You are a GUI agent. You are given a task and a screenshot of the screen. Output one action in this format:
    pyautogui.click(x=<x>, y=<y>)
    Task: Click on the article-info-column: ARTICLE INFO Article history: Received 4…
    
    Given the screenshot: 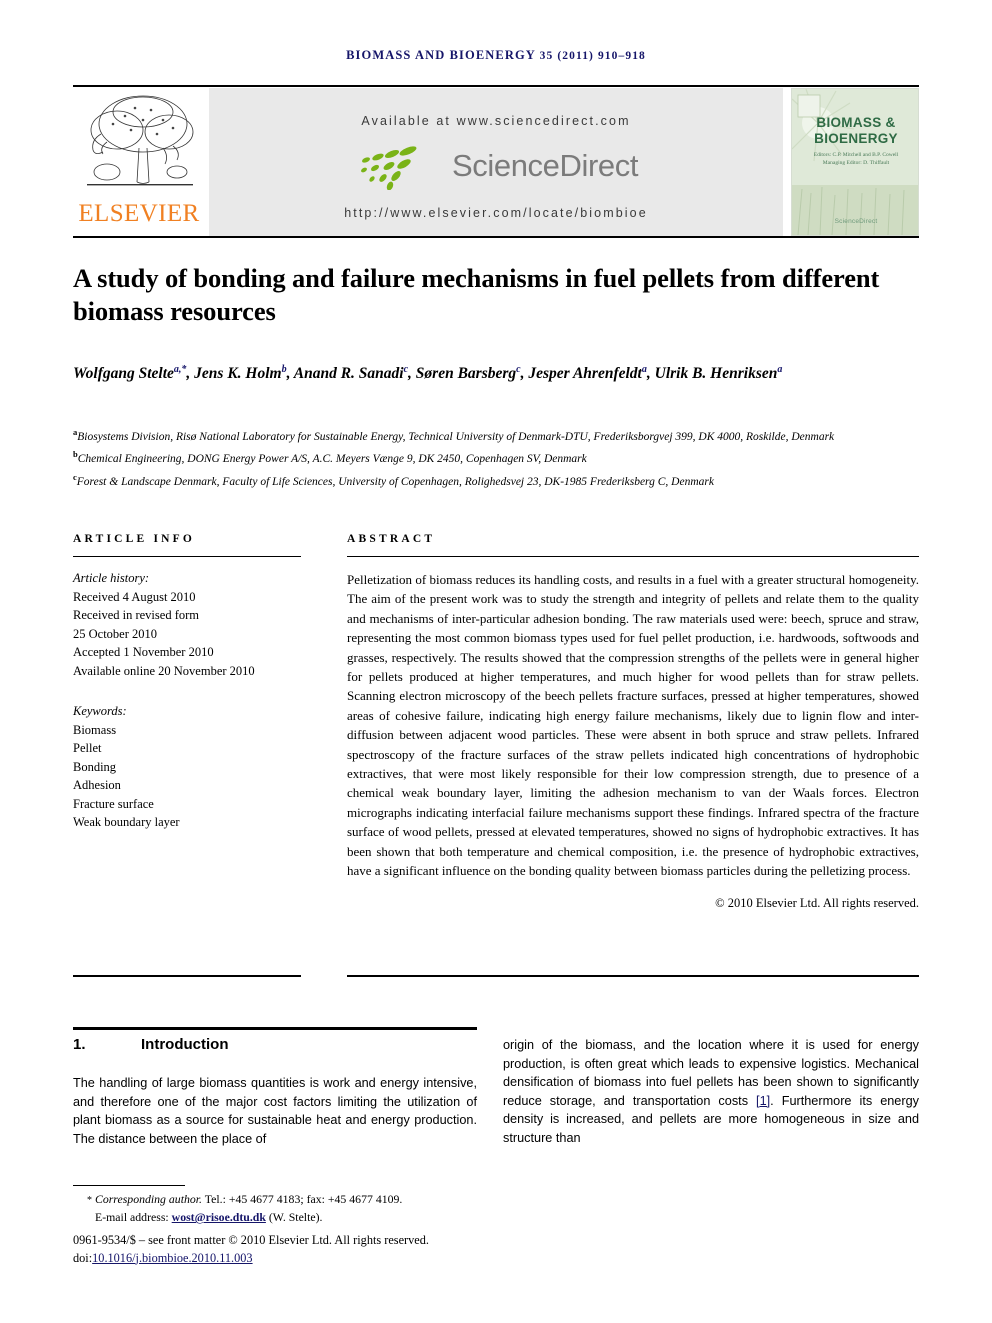 What is the action you would take?
    pyautogui.click(x=187, y=682)
    